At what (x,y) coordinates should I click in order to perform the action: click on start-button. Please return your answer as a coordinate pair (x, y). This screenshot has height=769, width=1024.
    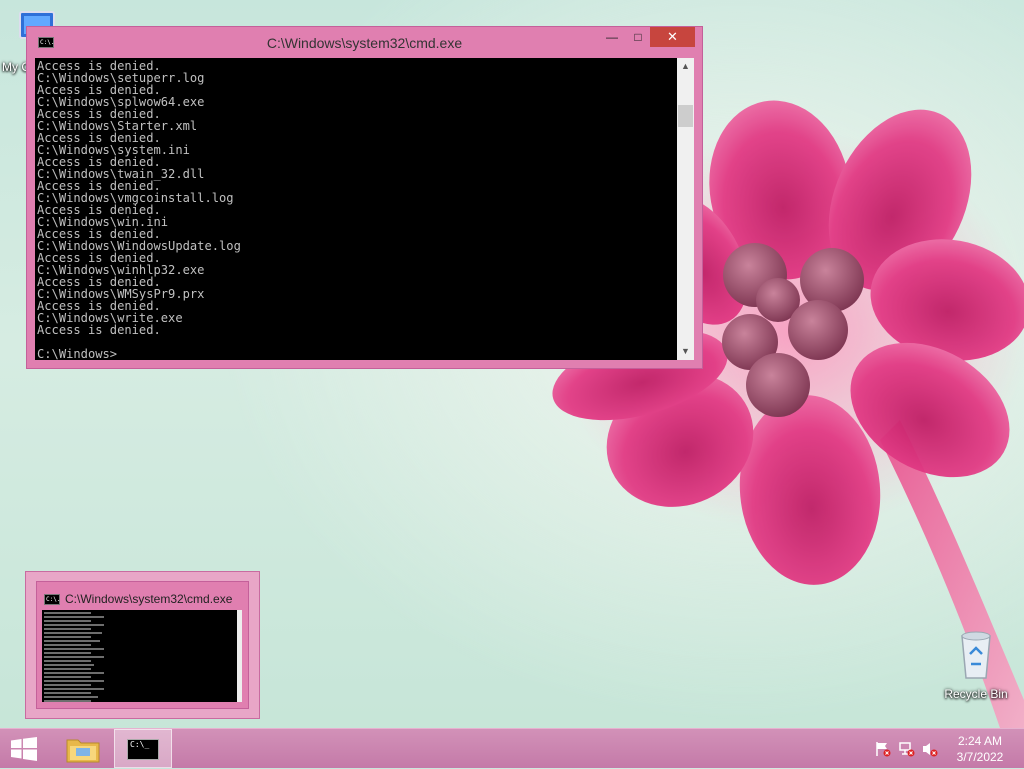
    Looking at the image, I should click on (24, 749).